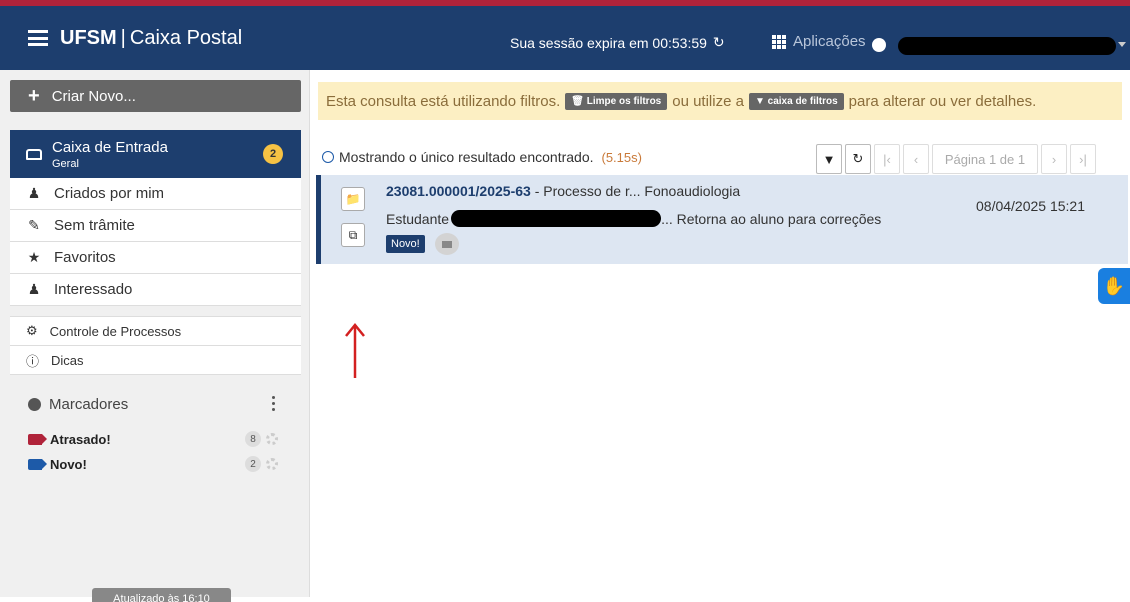 The width and height of the screenshot is (1130, 602). I want to click on first-page-icon: |‹, so click(887, 159).